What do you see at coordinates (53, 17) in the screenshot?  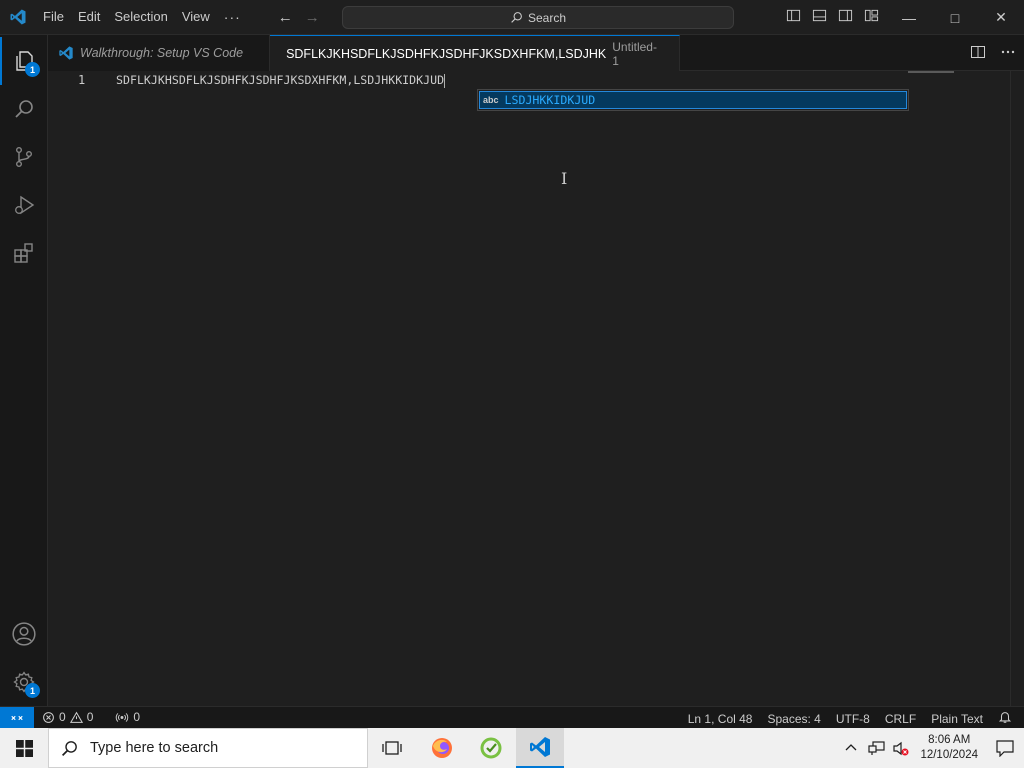 I see `menu-file: File` at bounding box center [53, 17].